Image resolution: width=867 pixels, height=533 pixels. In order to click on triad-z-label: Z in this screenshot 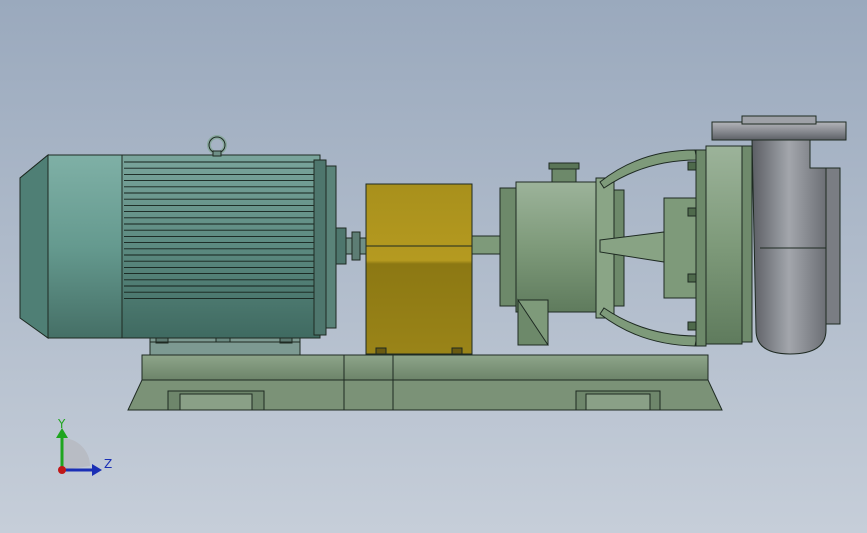, I will do `click(108, 464)`.